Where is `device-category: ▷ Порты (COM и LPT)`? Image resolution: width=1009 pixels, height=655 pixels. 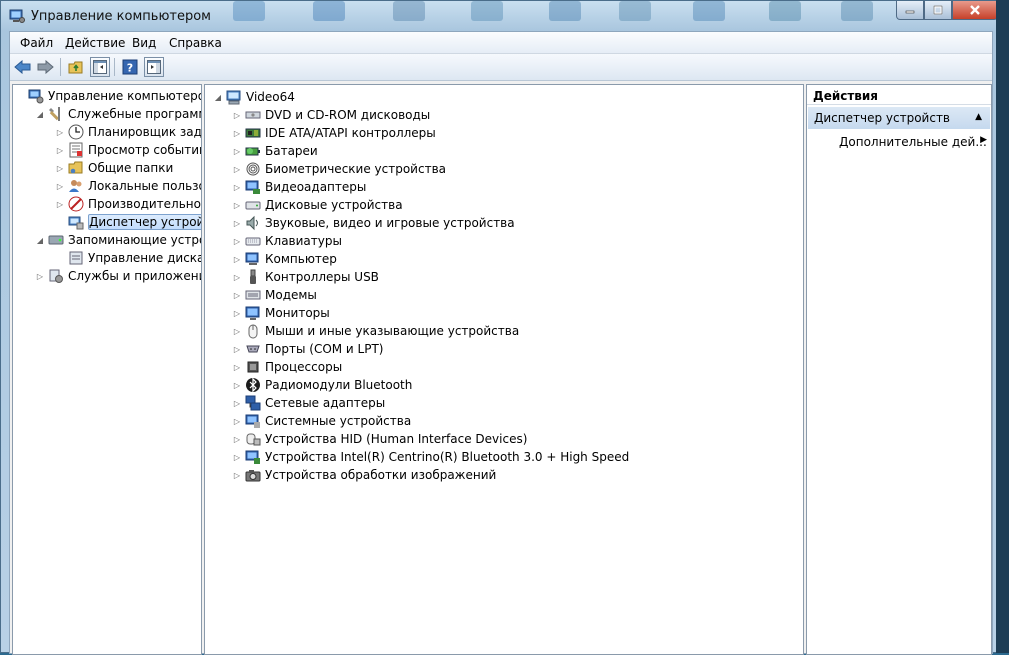
device-category: ▷ Порты (COM и LPT) is located at coordinates (308, 349).